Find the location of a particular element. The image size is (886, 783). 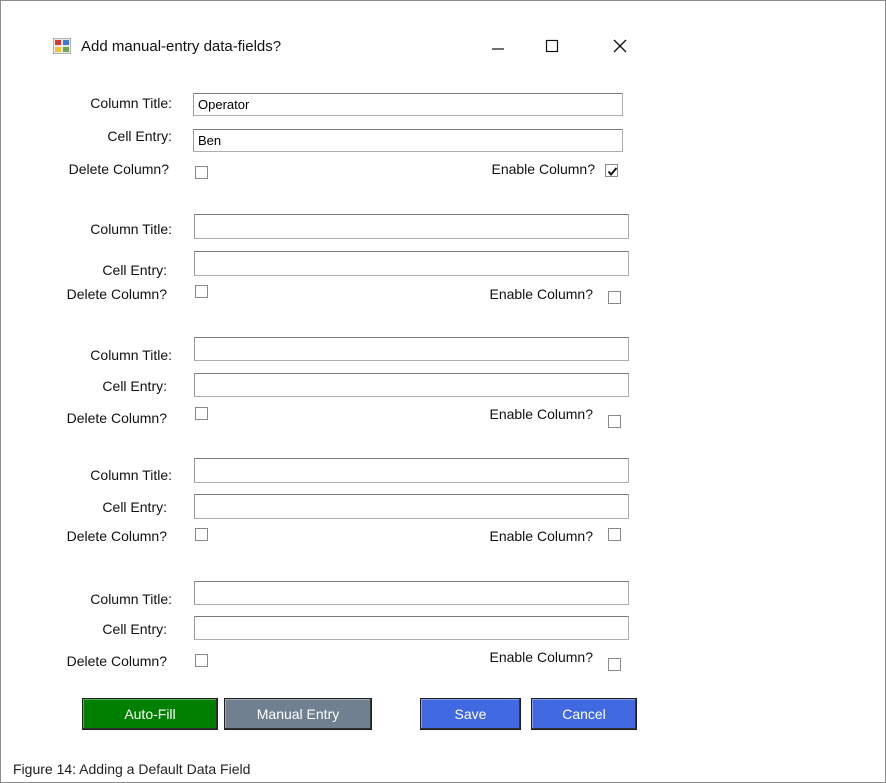

figure-caption-text: Adding a Default Data Field is located at coordinates (165, 769).